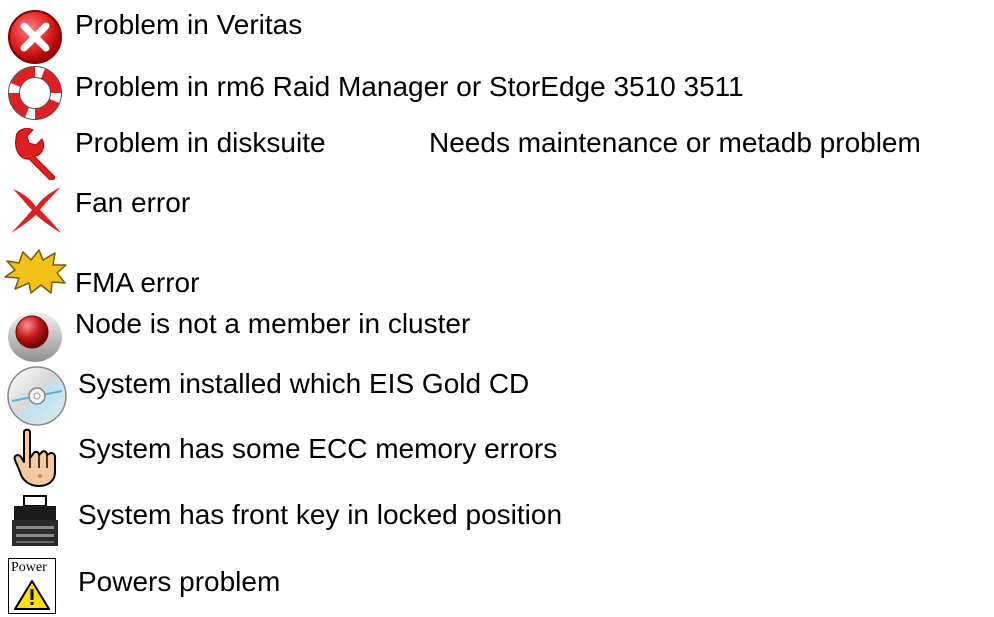 The width and height of the screenshot is (994, 617). What do you see at coordinates (189, 24) in the screenshot?
I see `legend-label-veritas: Problem in Veritas` at bounding box center [189, 24].